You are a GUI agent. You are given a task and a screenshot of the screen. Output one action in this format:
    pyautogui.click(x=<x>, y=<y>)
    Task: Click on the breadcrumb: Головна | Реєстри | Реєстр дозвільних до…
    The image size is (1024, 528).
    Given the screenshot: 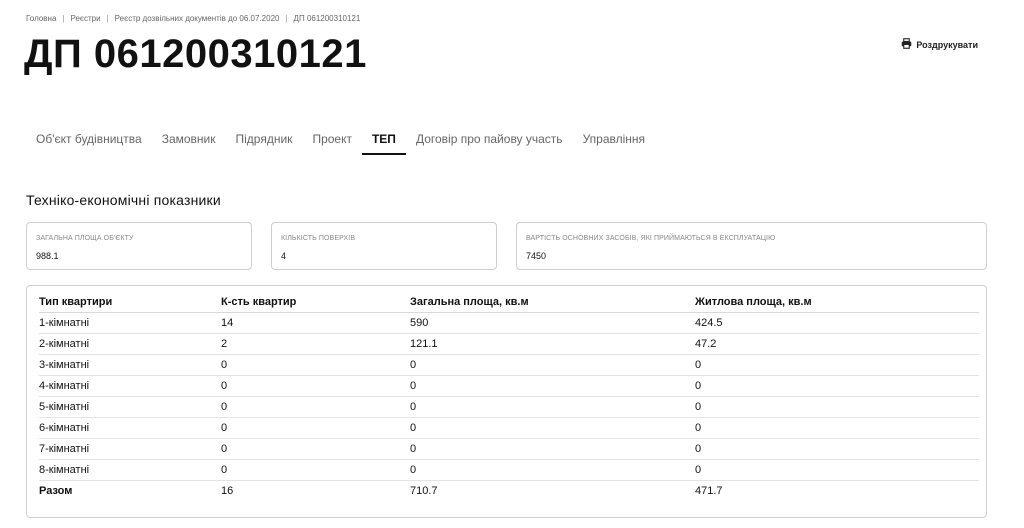 What is the action you would take?
    pyautogui.click(x=193, y=18)
    